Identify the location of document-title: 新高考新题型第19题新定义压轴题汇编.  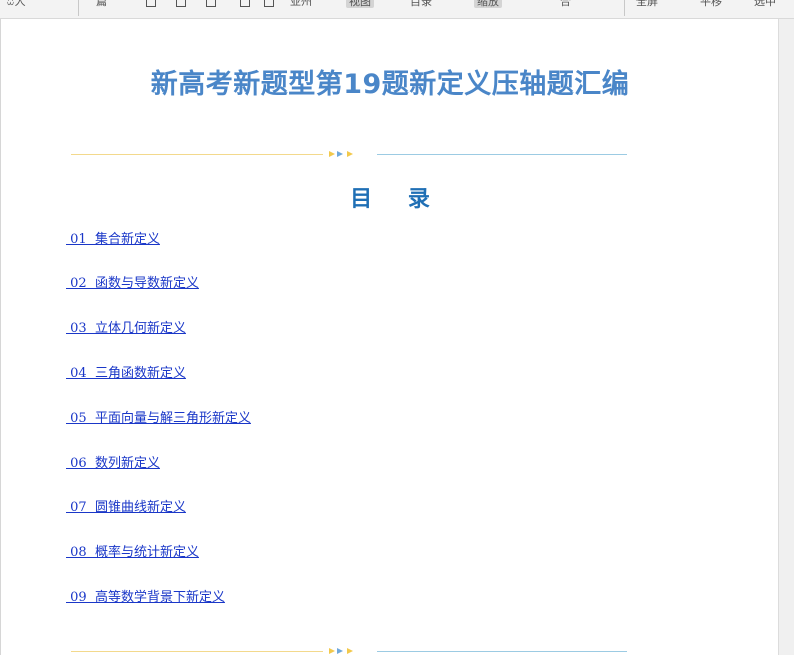
(390, 84).